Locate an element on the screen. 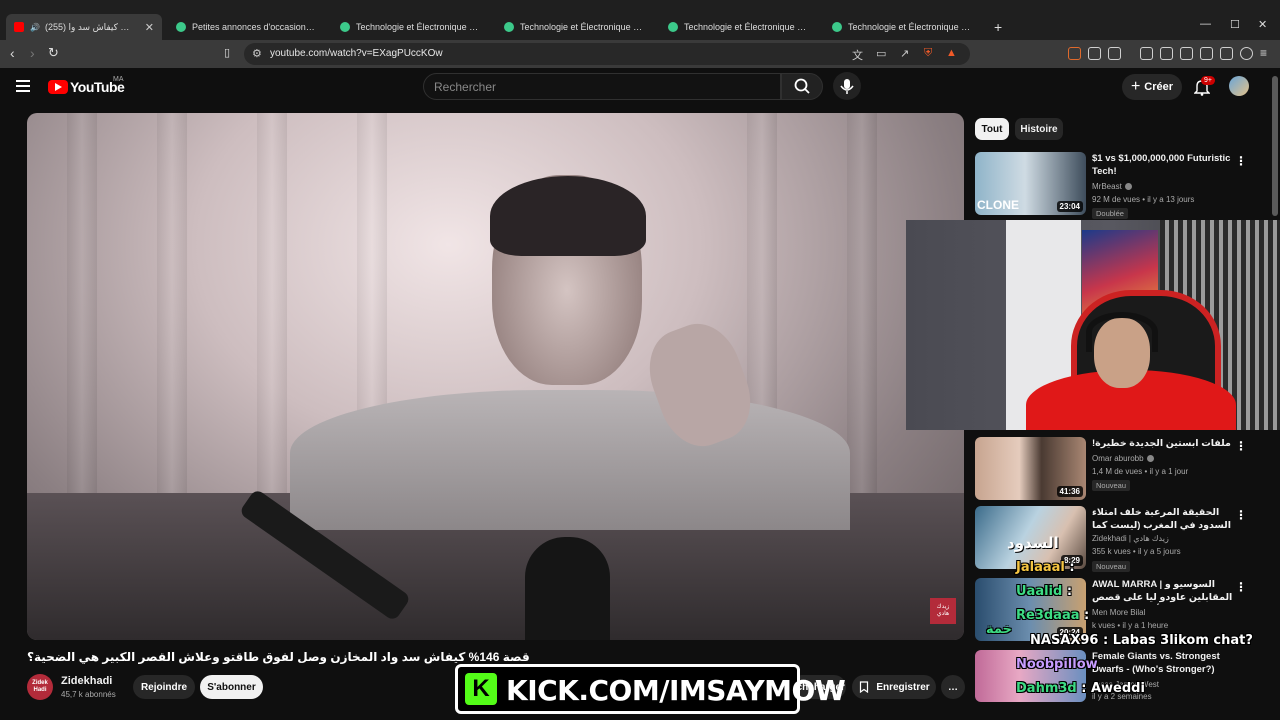 The height and width of the screenshot is (720, 1280). tab-technologie-3: Technologie et Électronique d'Occas is located at coordinates (738, 27).